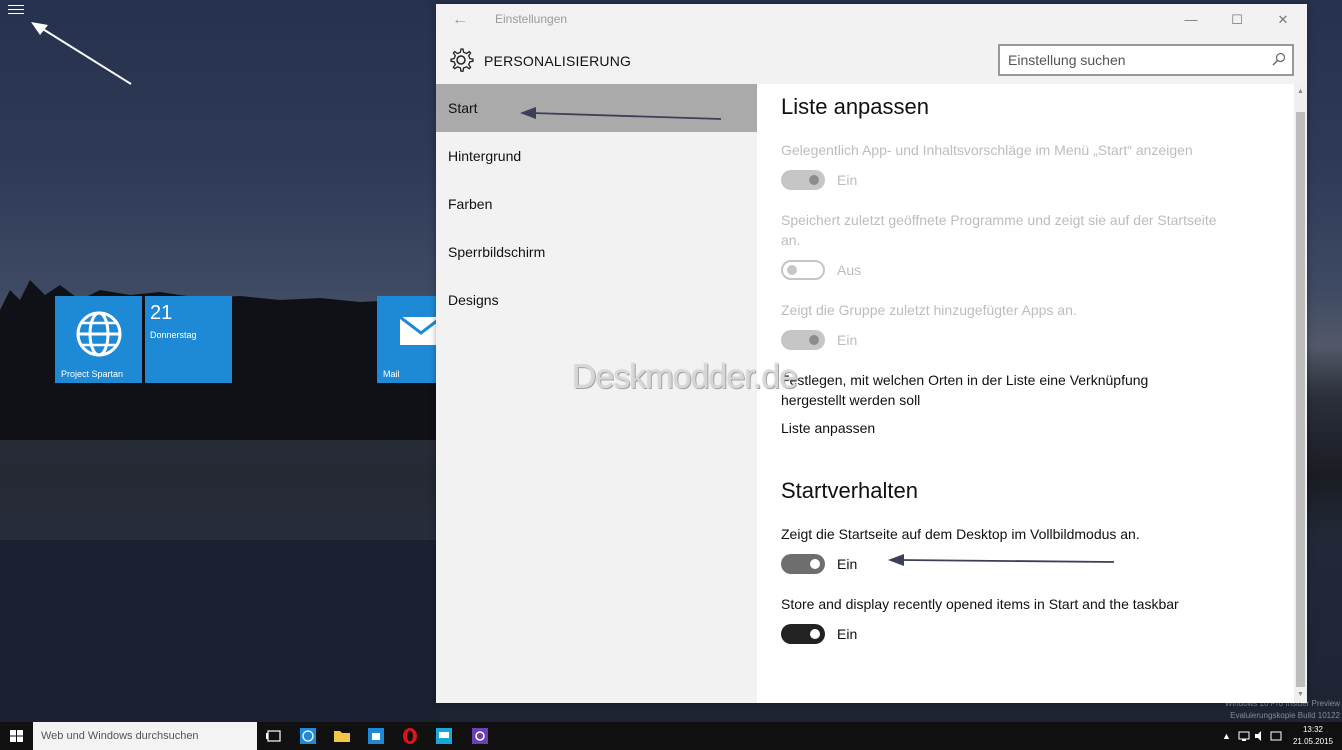 This screenshot has width=1342, height=750. What do you see at coordinates (1228, 736) in the screenshot?
I see `chevron-up-icon: ▲` at bounding box center [1228, 736].